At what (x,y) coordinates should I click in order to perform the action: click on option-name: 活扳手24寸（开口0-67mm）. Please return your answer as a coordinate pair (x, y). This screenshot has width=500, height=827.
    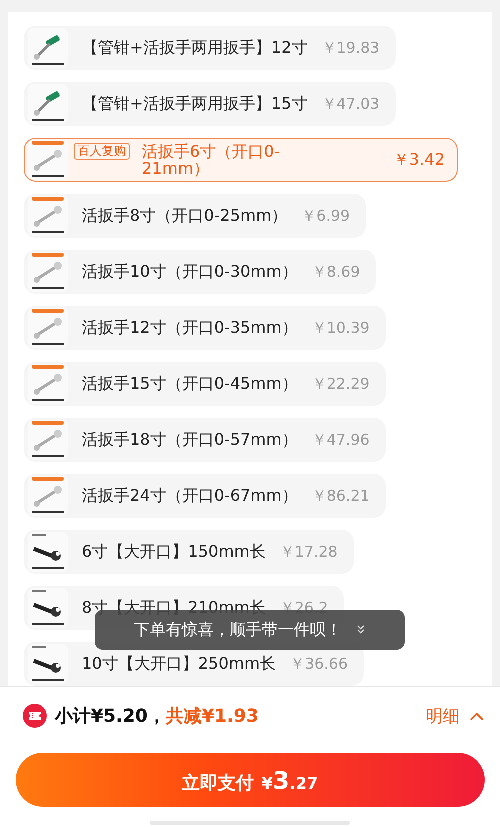
    Looking at the image, I should click on (190, 496).